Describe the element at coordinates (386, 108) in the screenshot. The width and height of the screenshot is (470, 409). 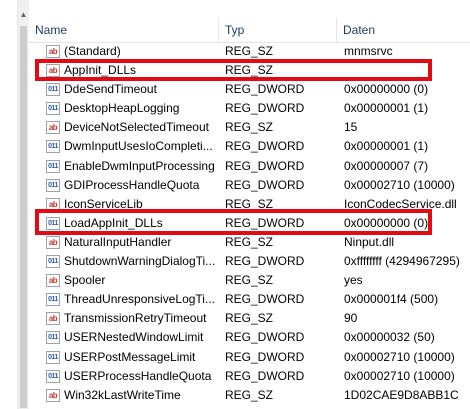
I see `value-data: 0x00000001 (1)` at that location.